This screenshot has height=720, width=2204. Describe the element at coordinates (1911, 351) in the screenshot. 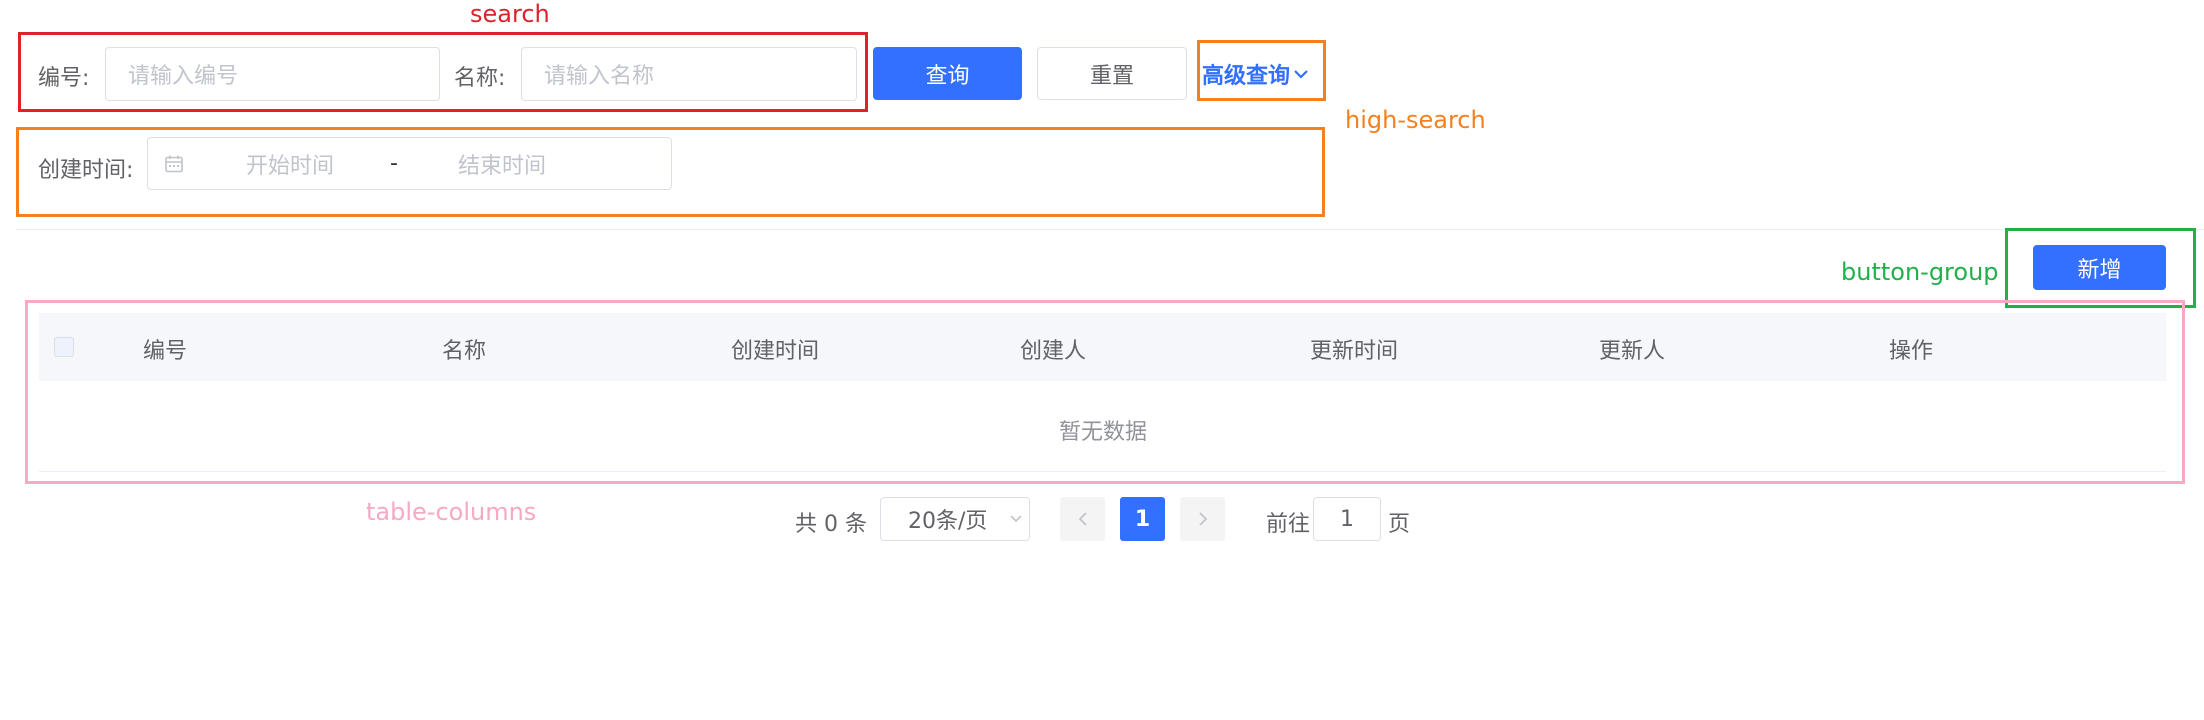

I see `column-header-actions: 操作` at that location.